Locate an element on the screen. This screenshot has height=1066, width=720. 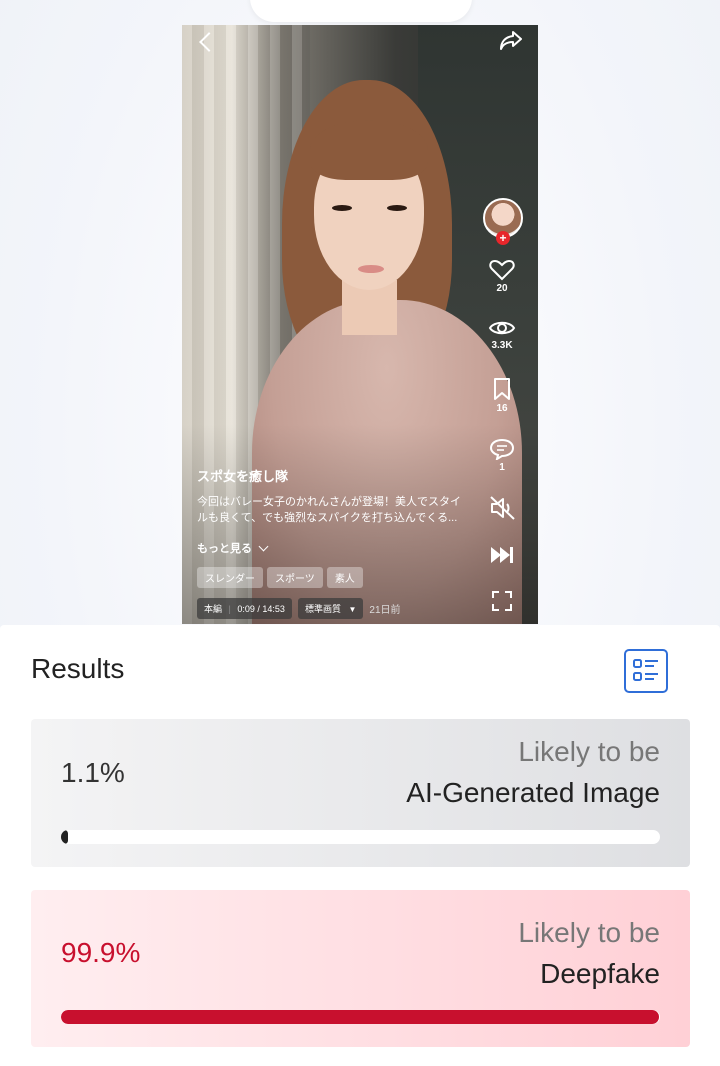
heart-icon is located at coordinates (502, 270).